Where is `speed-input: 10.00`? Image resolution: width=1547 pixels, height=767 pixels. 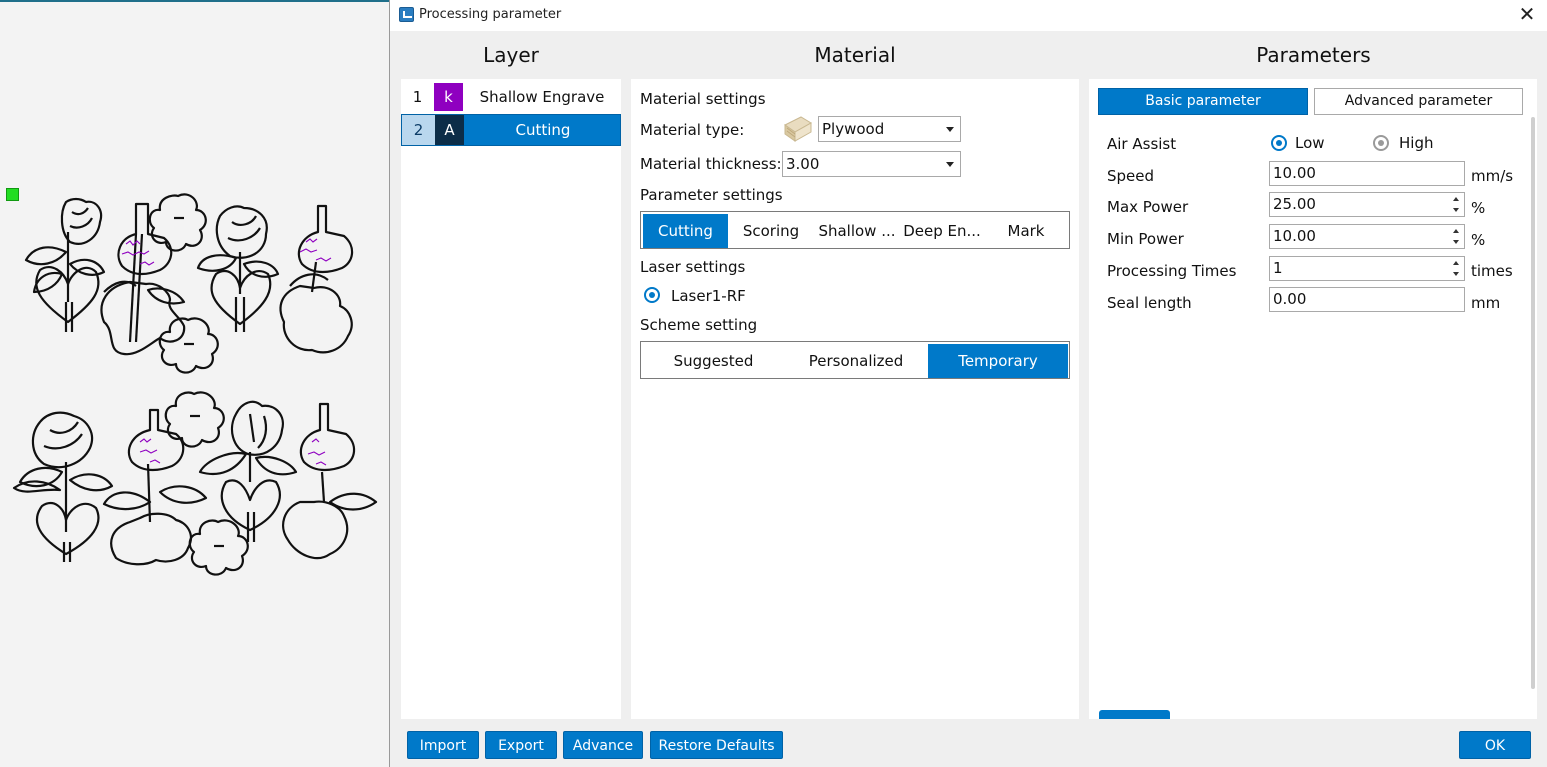 speed-input: 10.00 is located at coordinates (1367, 173).